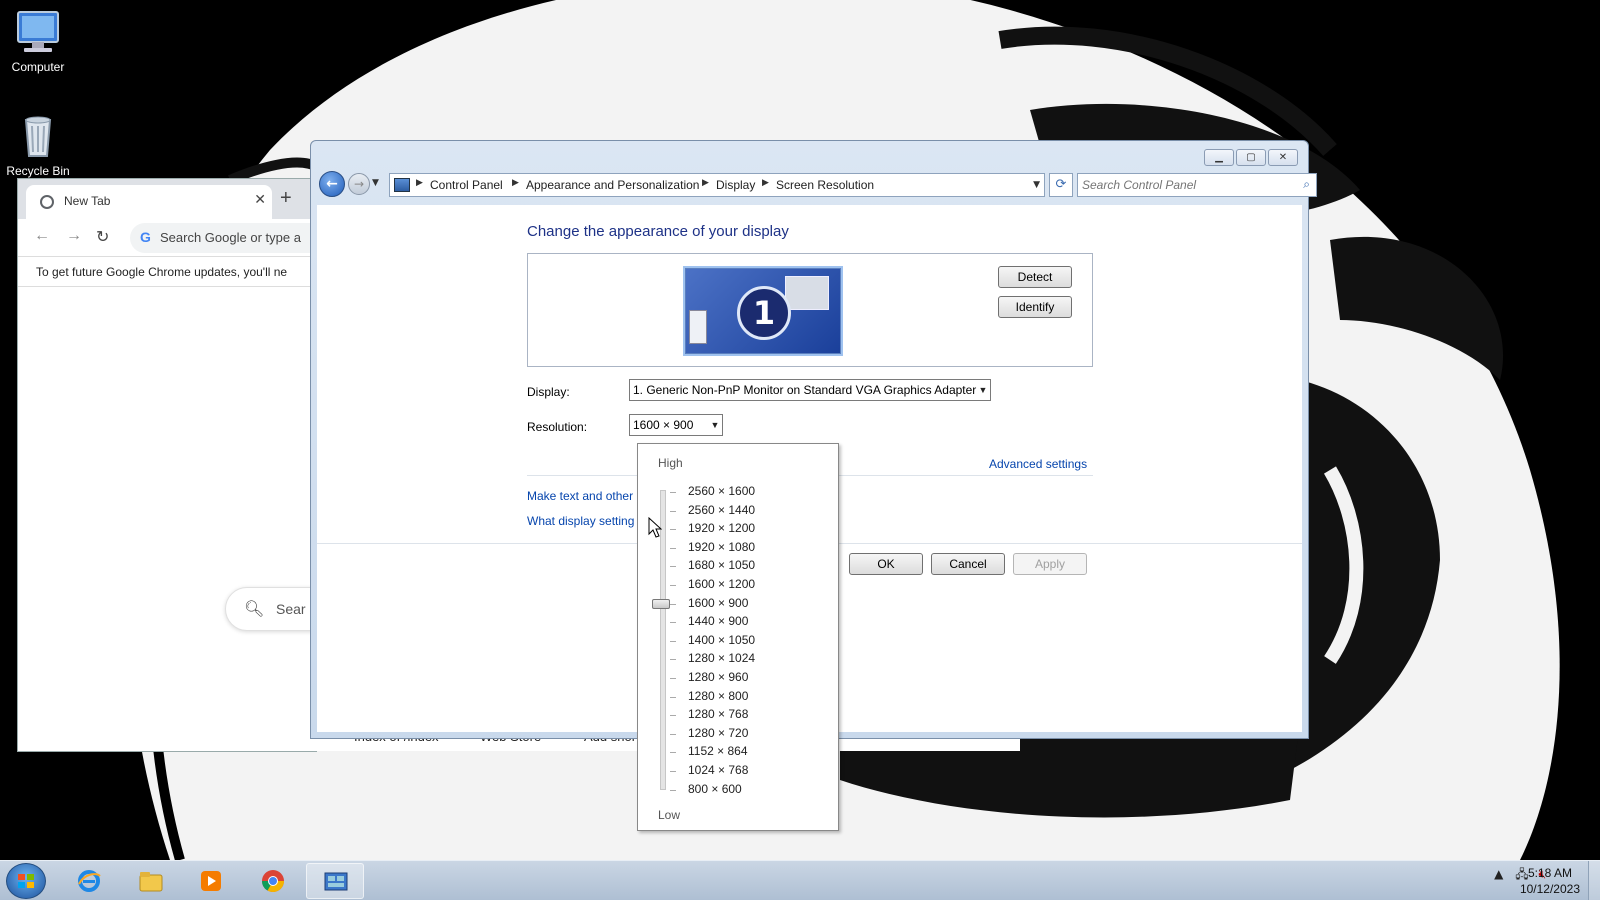  Describe the element at coordinates (1283, 157) in the screenshot. I see `close-button: ✕` at that location.